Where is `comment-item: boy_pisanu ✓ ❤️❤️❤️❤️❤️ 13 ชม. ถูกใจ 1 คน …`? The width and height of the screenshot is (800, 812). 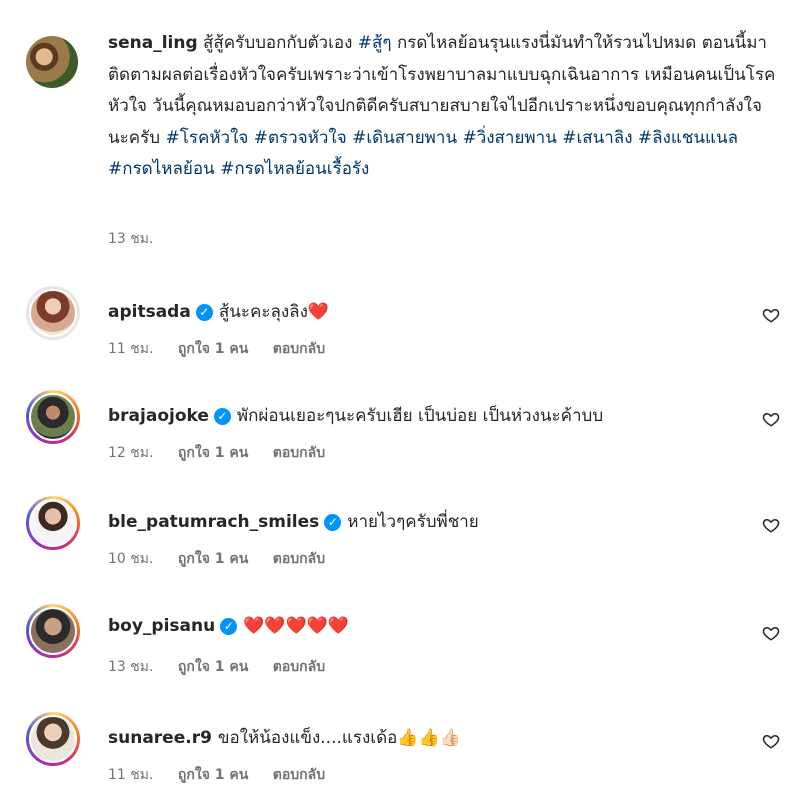 comment-item: boy_pisanu ✓ ❤️❤️❤️❤️❤️ 13 ชม. ถูกใจ 1 คน … is located at coordinates (413, 654).